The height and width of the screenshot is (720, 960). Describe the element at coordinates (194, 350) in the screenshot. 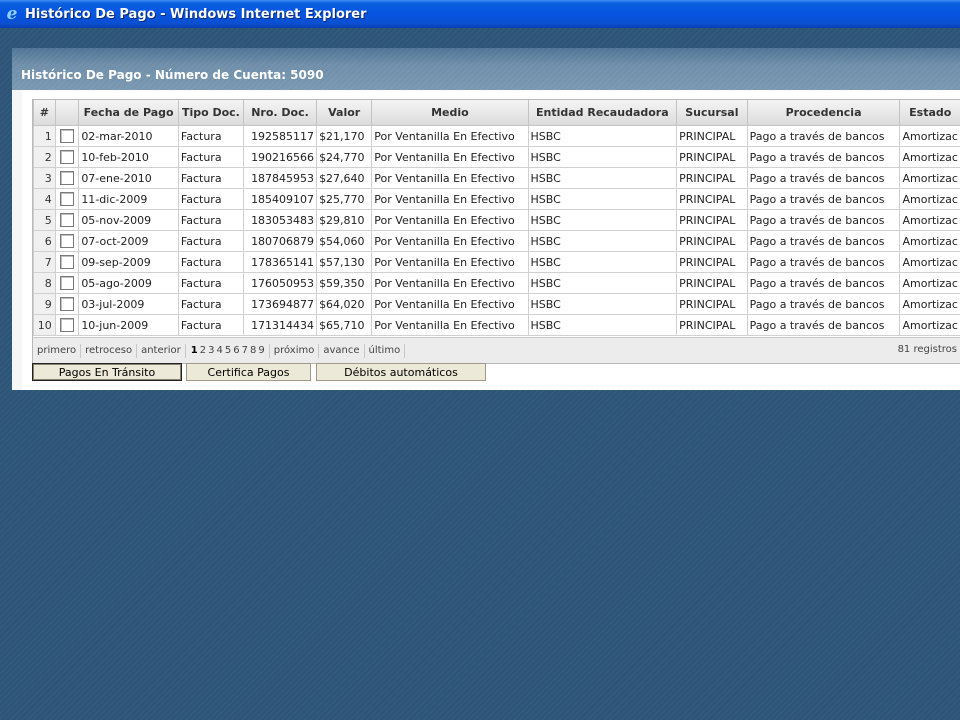

I see `page-link-1: 1` at that location.